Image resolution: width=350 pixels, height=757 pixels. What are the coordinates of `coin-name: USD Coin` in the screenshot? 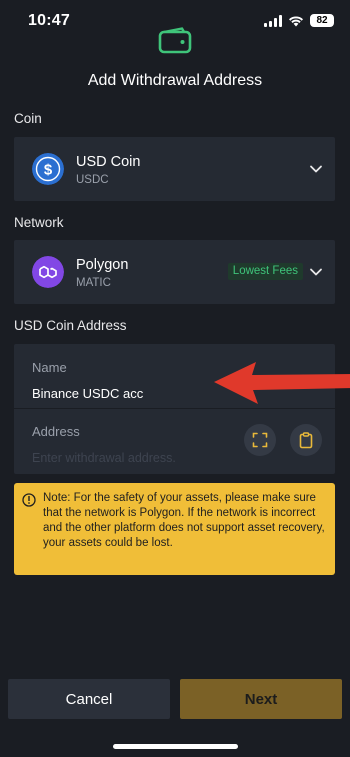 It's located at (108, 162).